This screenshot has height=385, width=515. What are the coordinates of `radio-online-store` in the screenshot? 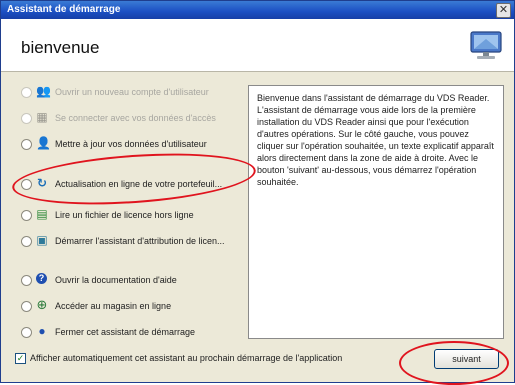 It's located at (26, 306).